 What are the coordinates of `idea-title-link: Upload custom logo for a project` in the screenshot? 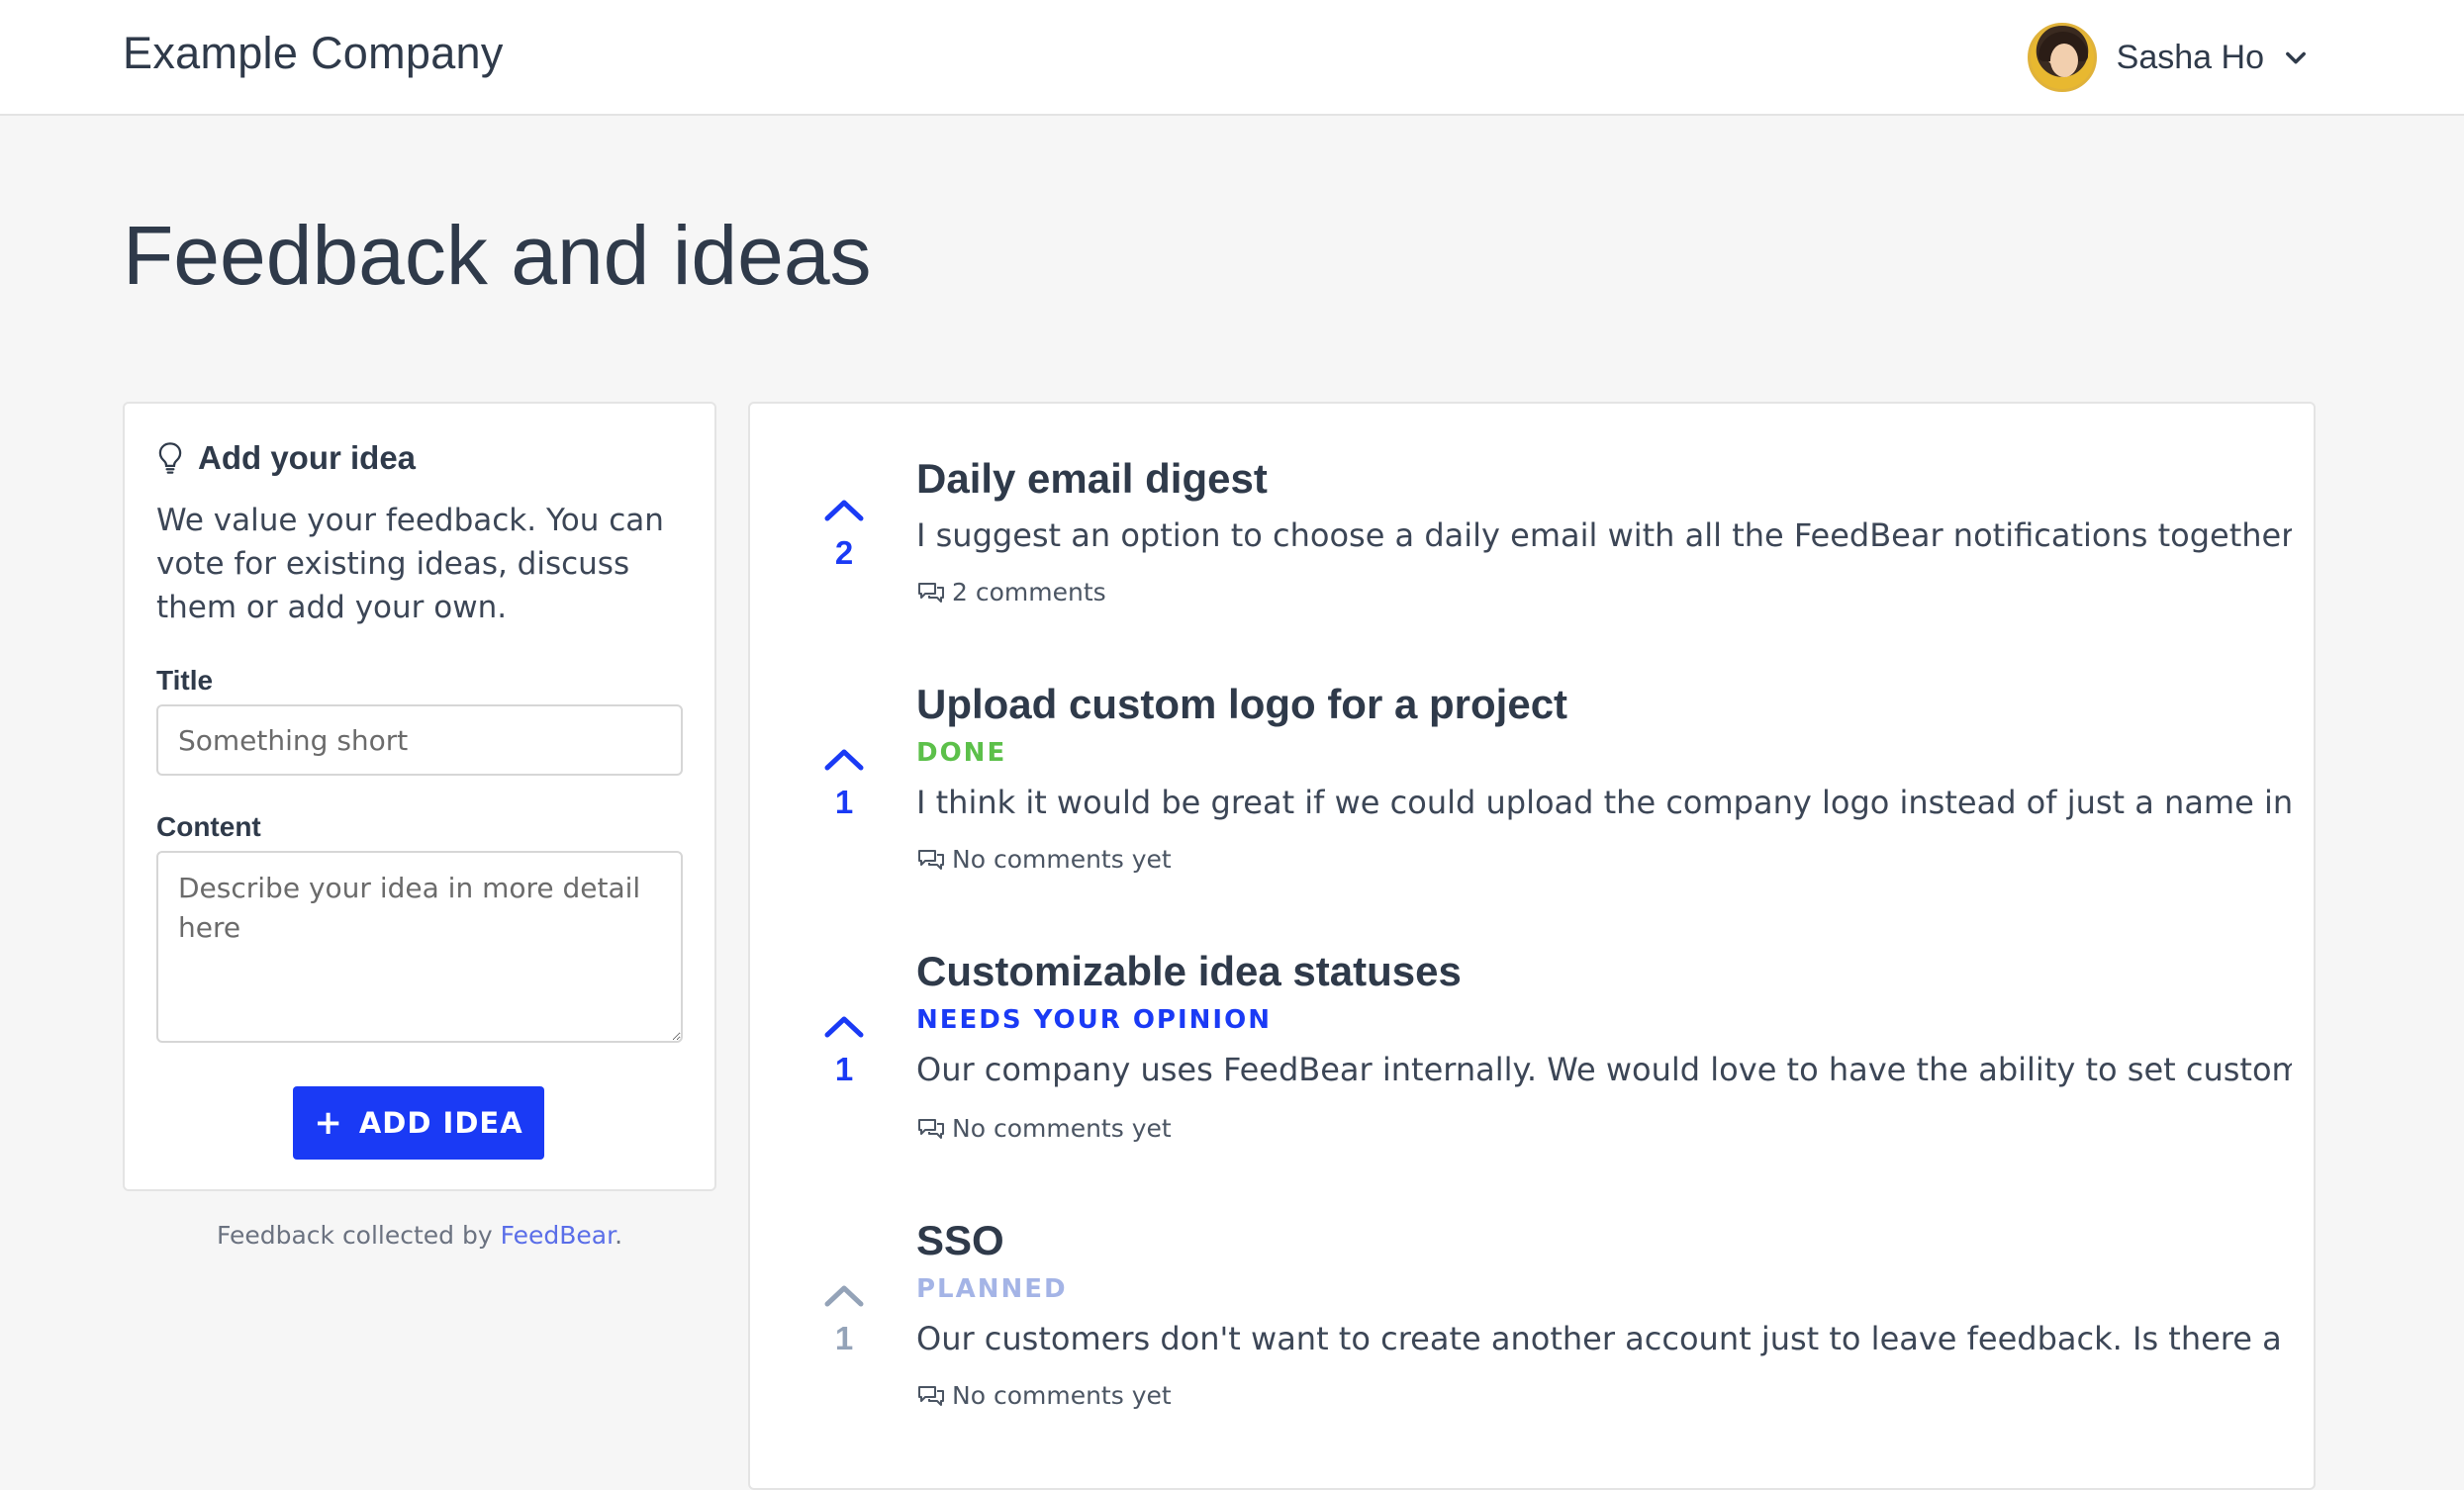 It's located at (1242, 704).